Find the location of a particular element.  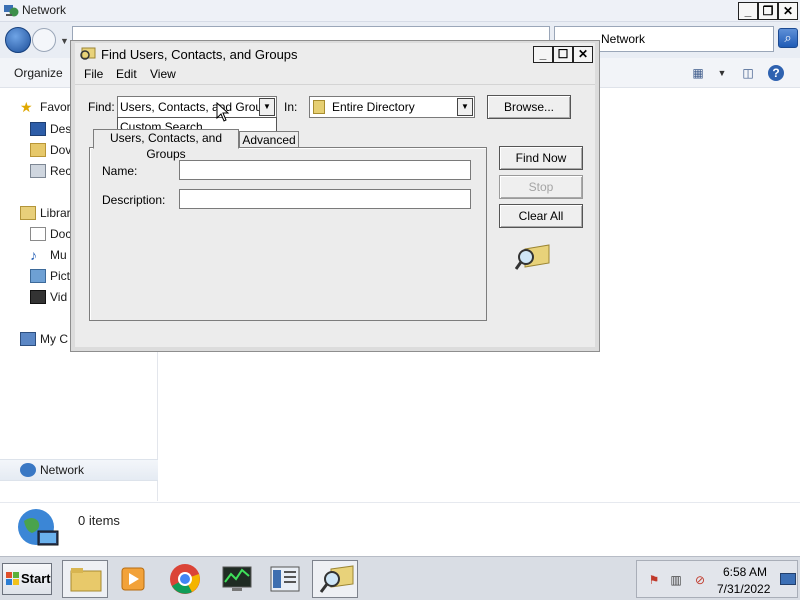

clock-time: 6:58 AM is located at coordinates (745, 572).